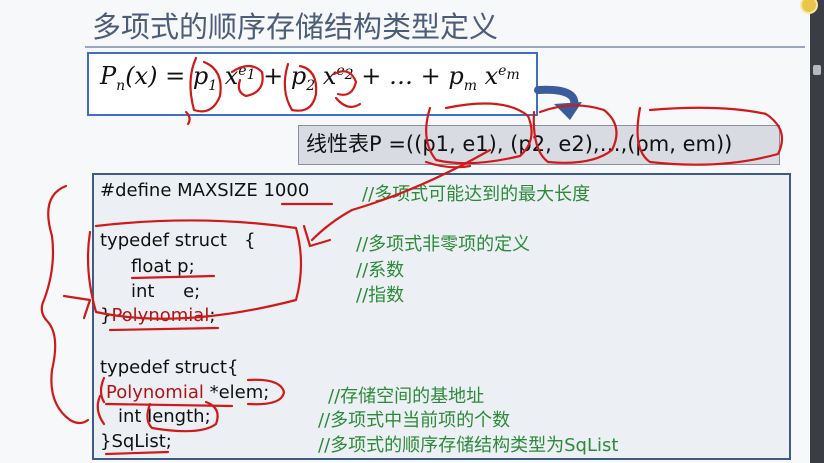 The width and height of the screenshot is (824, 463). What do you see at coordinates (443, 244) in the screenshot?
I see `code-comment-typedef1: //多项式非零项的定义` at bounding box center [443, 244].